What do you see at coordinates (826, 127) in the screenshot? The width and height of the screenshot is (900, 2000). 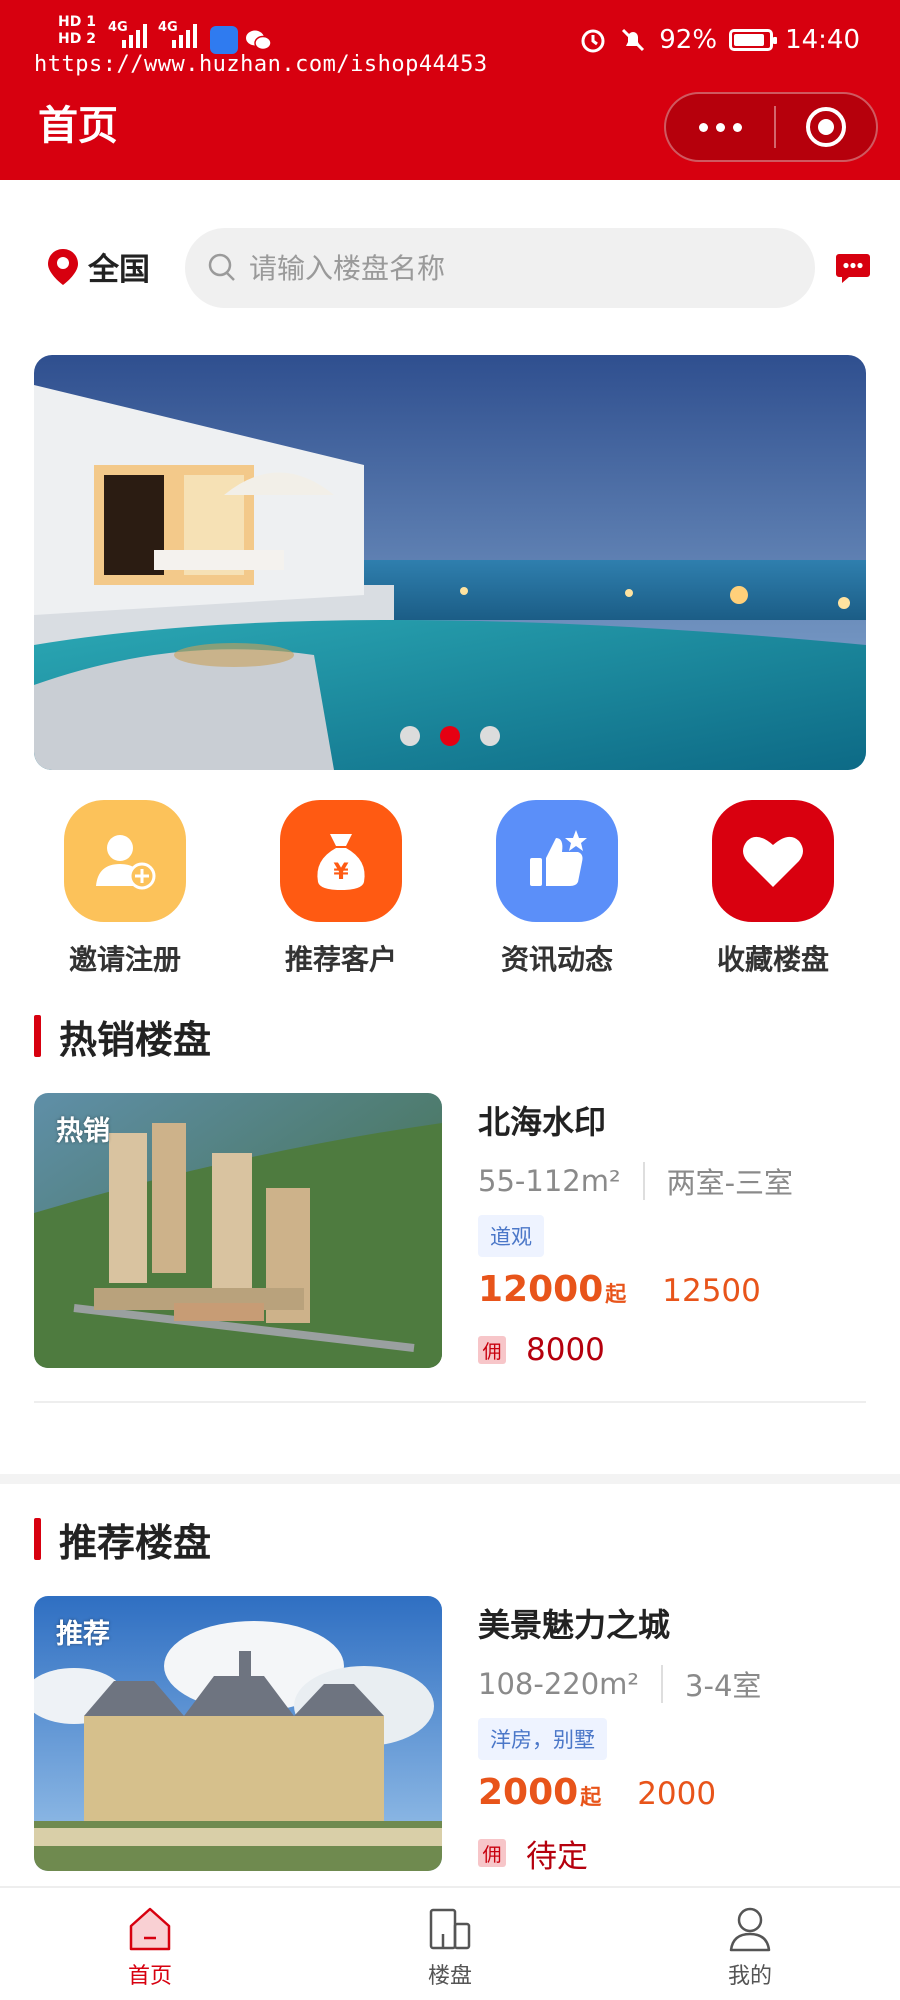 I see `close-mini-program-button` at bounding box center [826, 127].